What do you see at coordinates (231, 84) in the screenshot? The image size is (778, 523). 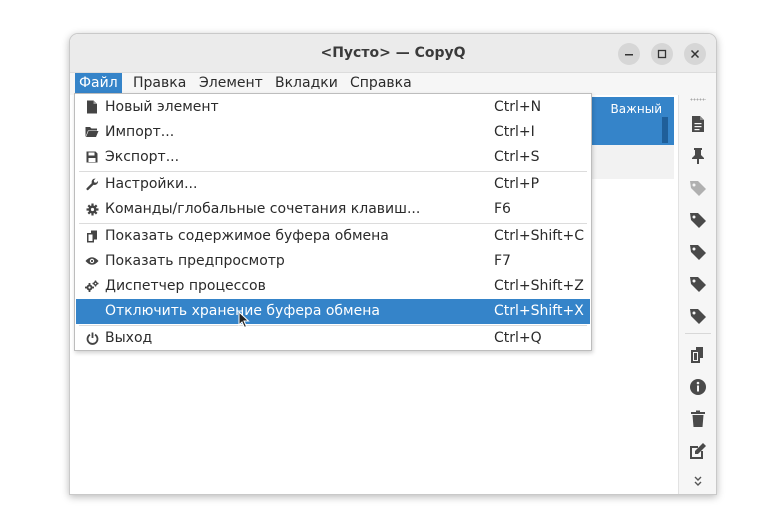 I see `menu-item: Элемент` at bounding box center [231, 84].